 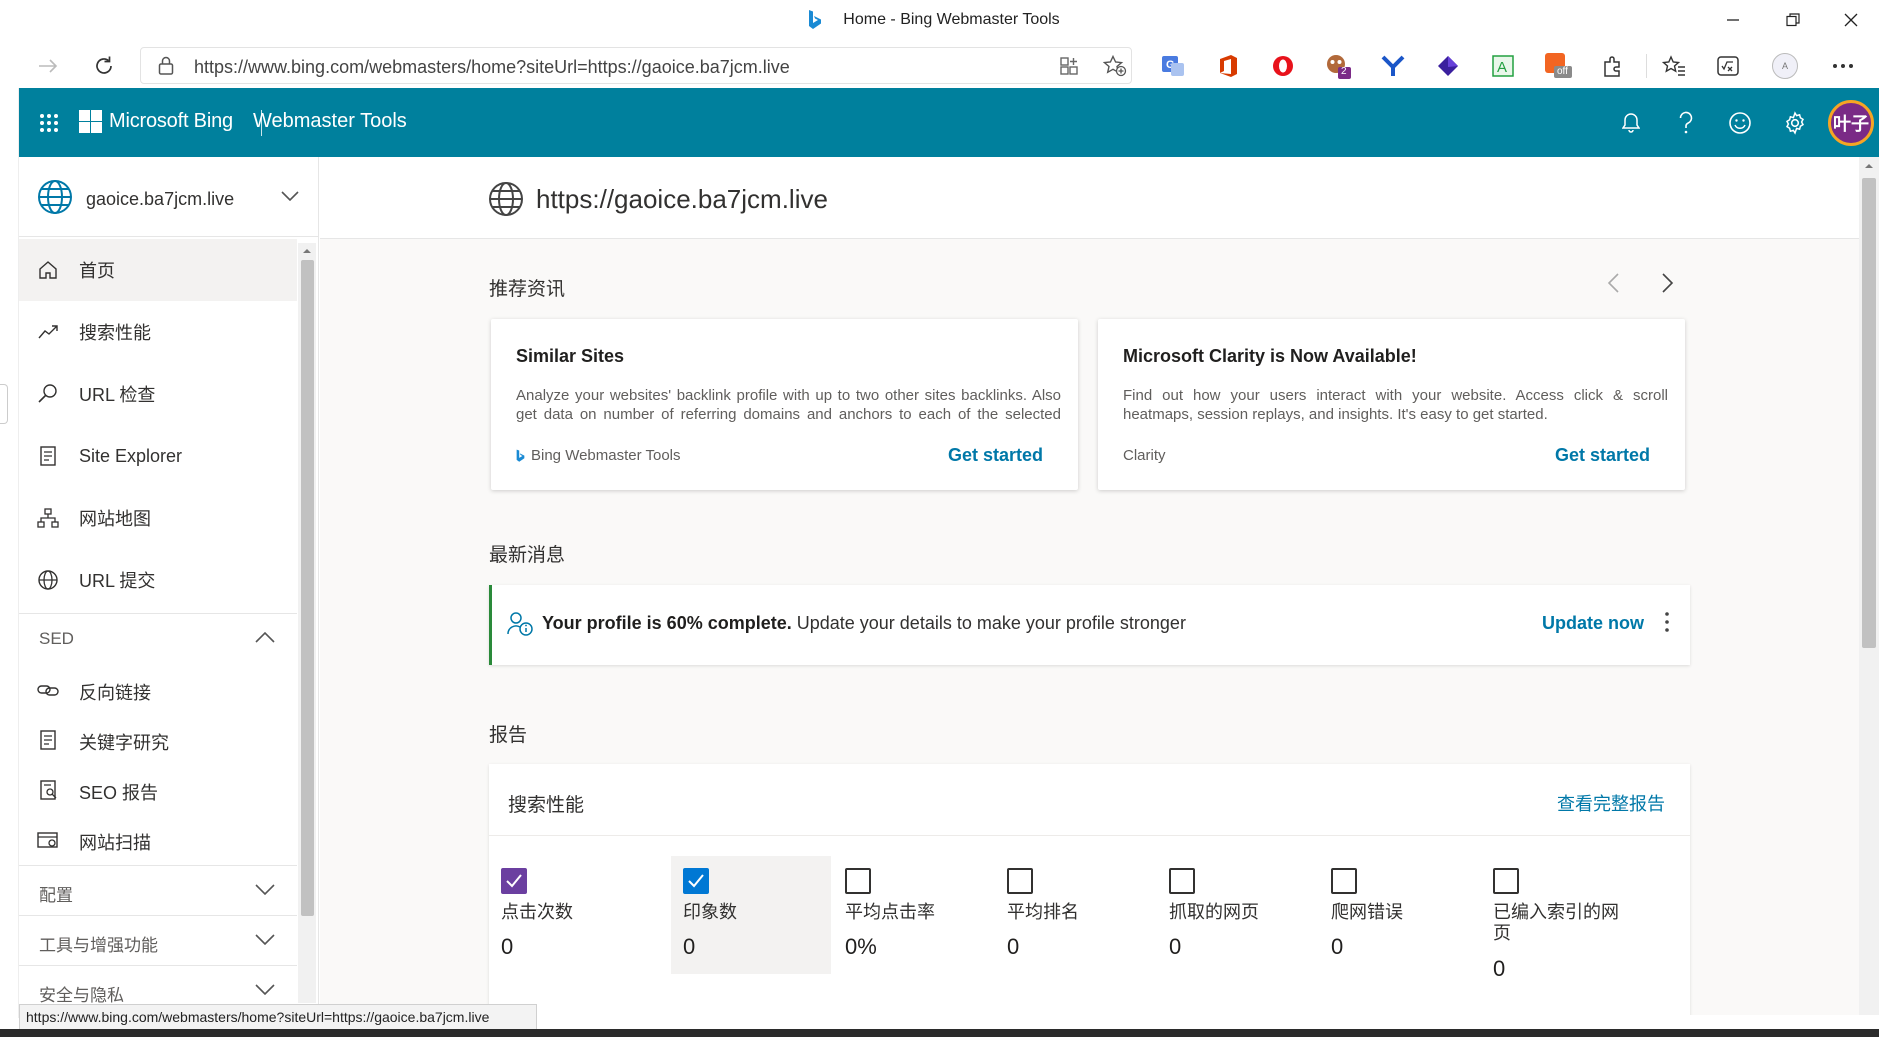 I want to click on left-edge-panel, so click(x=9, y=553).